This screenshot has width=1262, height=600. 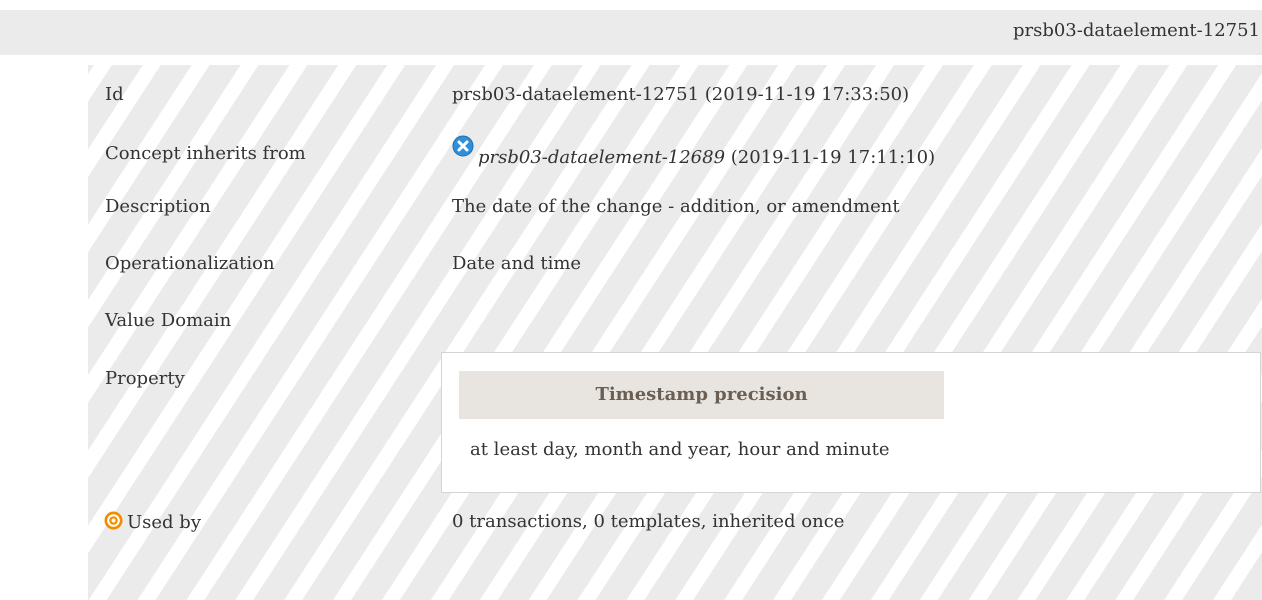 I want to click on concept-inherits-label: Concept inherits from, so click(x=205, y=153).